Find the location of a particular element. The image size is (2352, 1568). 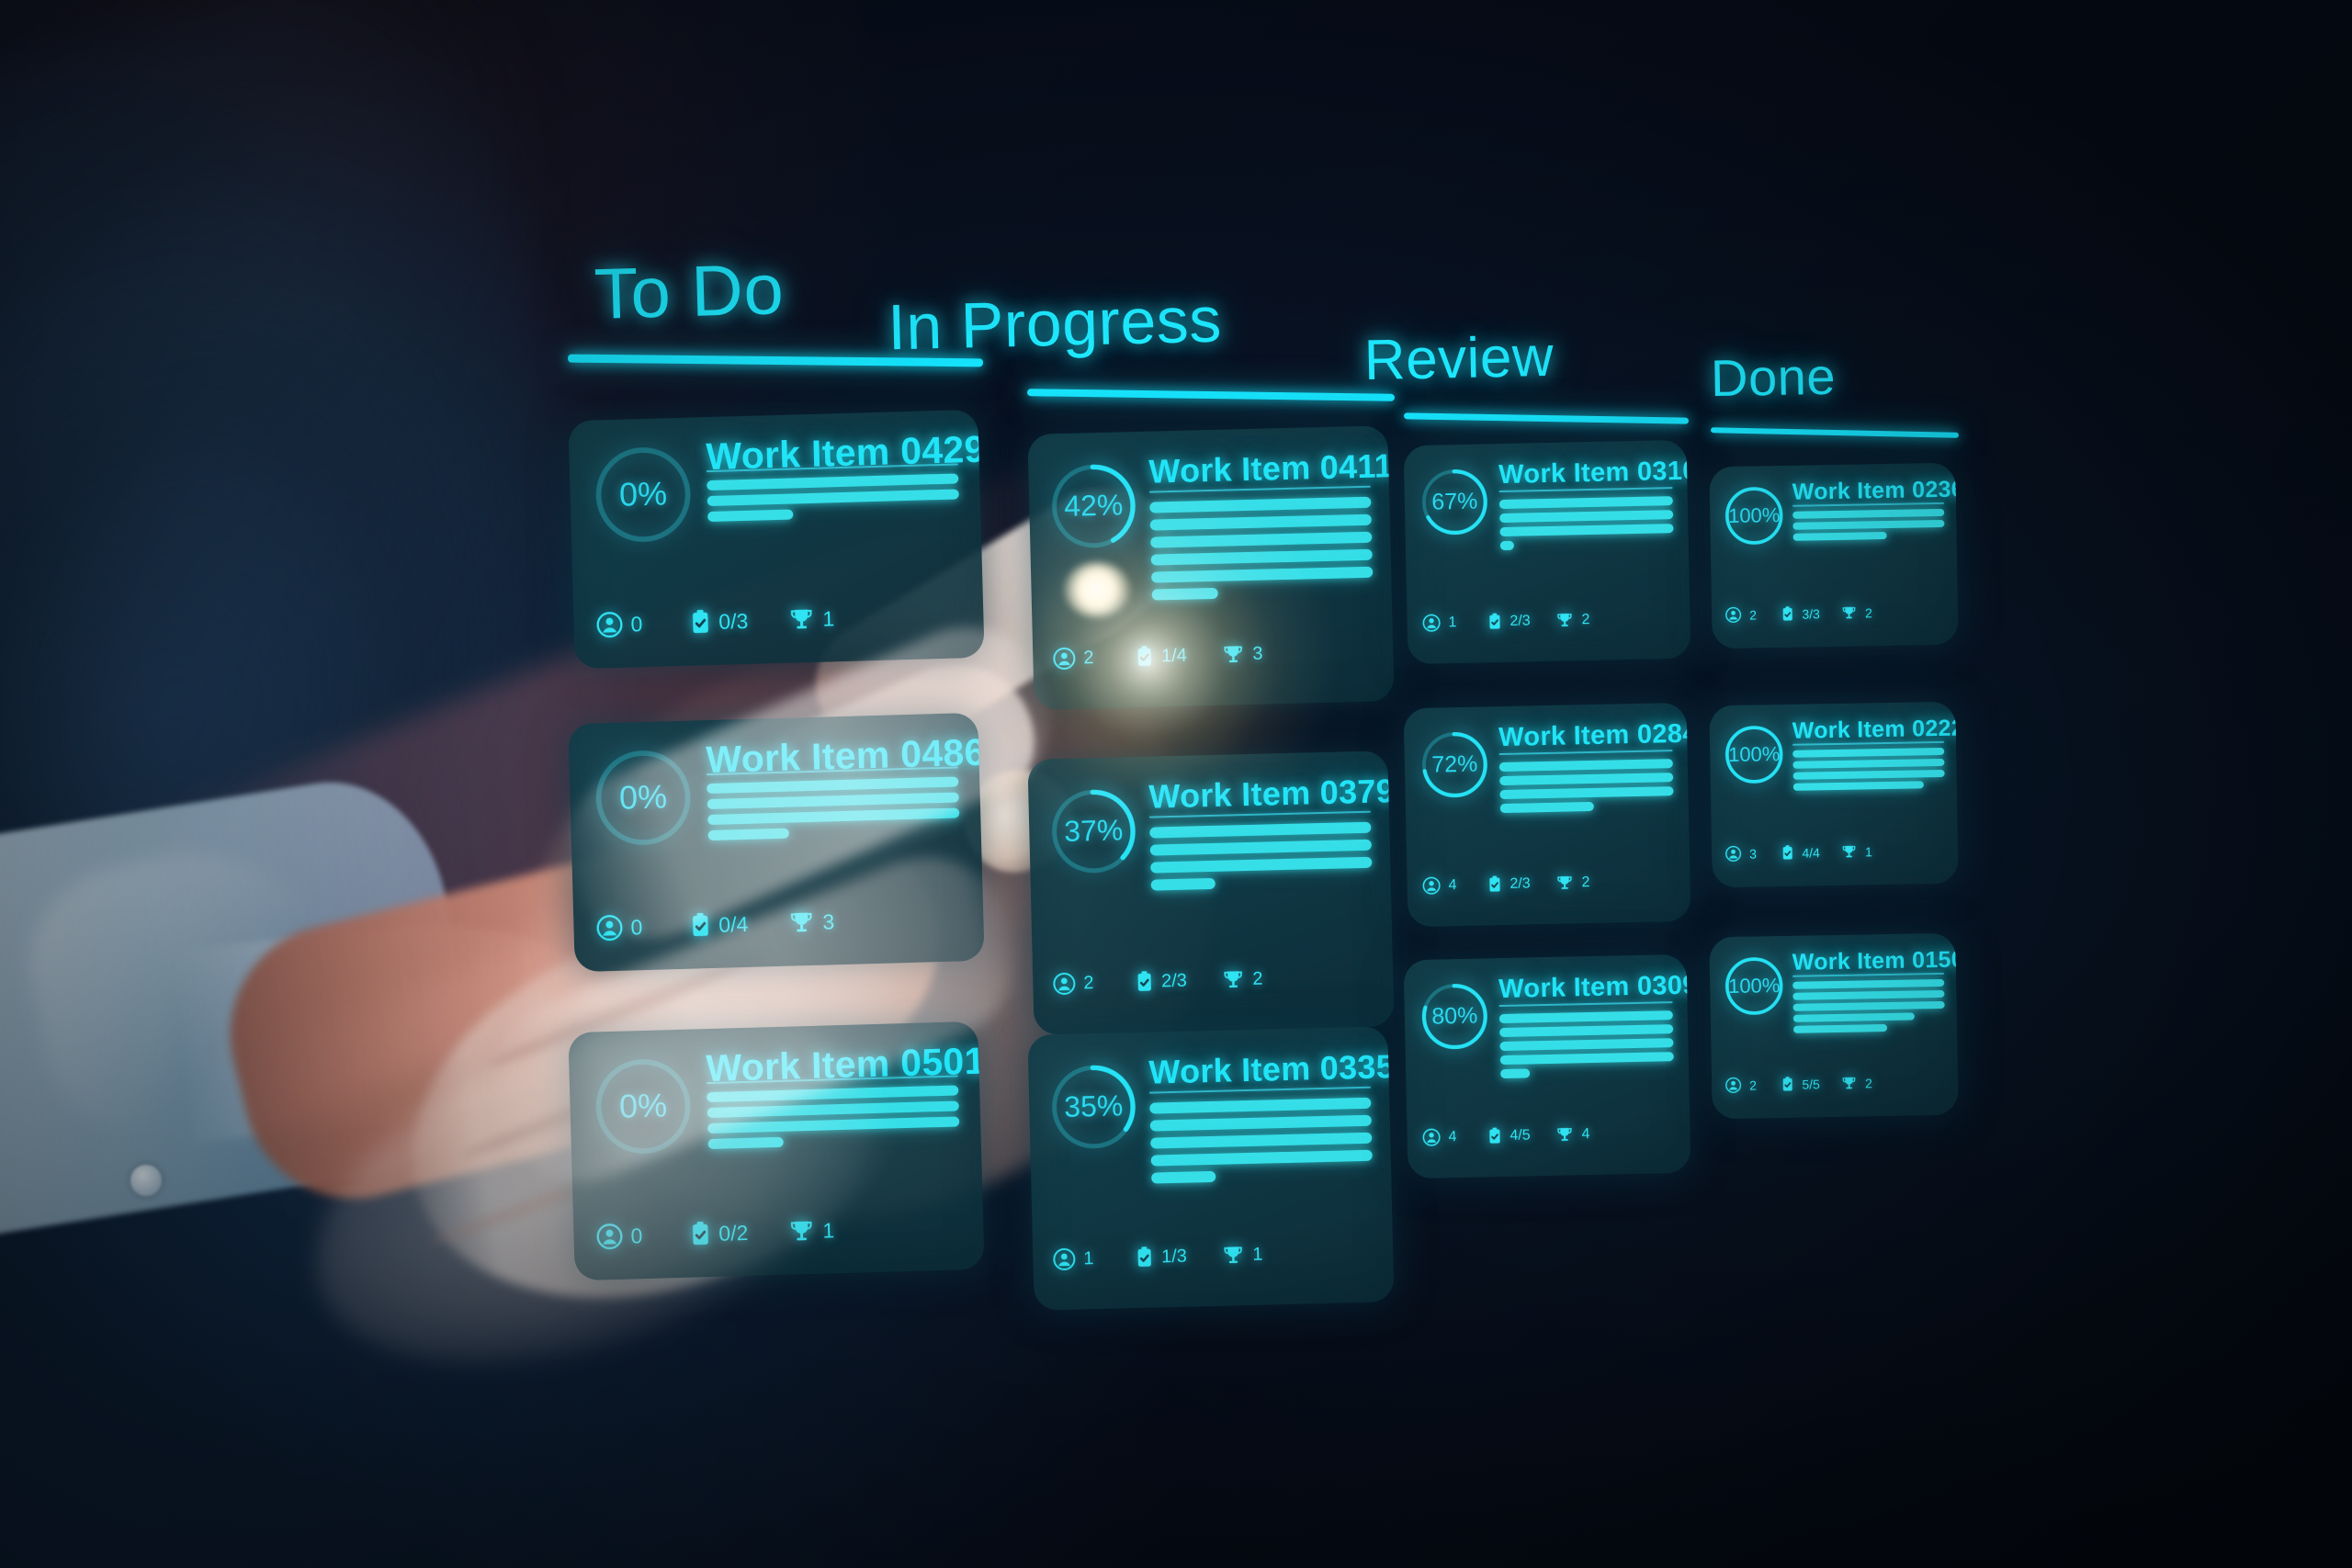

work-item-card: 35% Work Item 0335 1 1/3 1 is located at coordinates (1211, 1168).